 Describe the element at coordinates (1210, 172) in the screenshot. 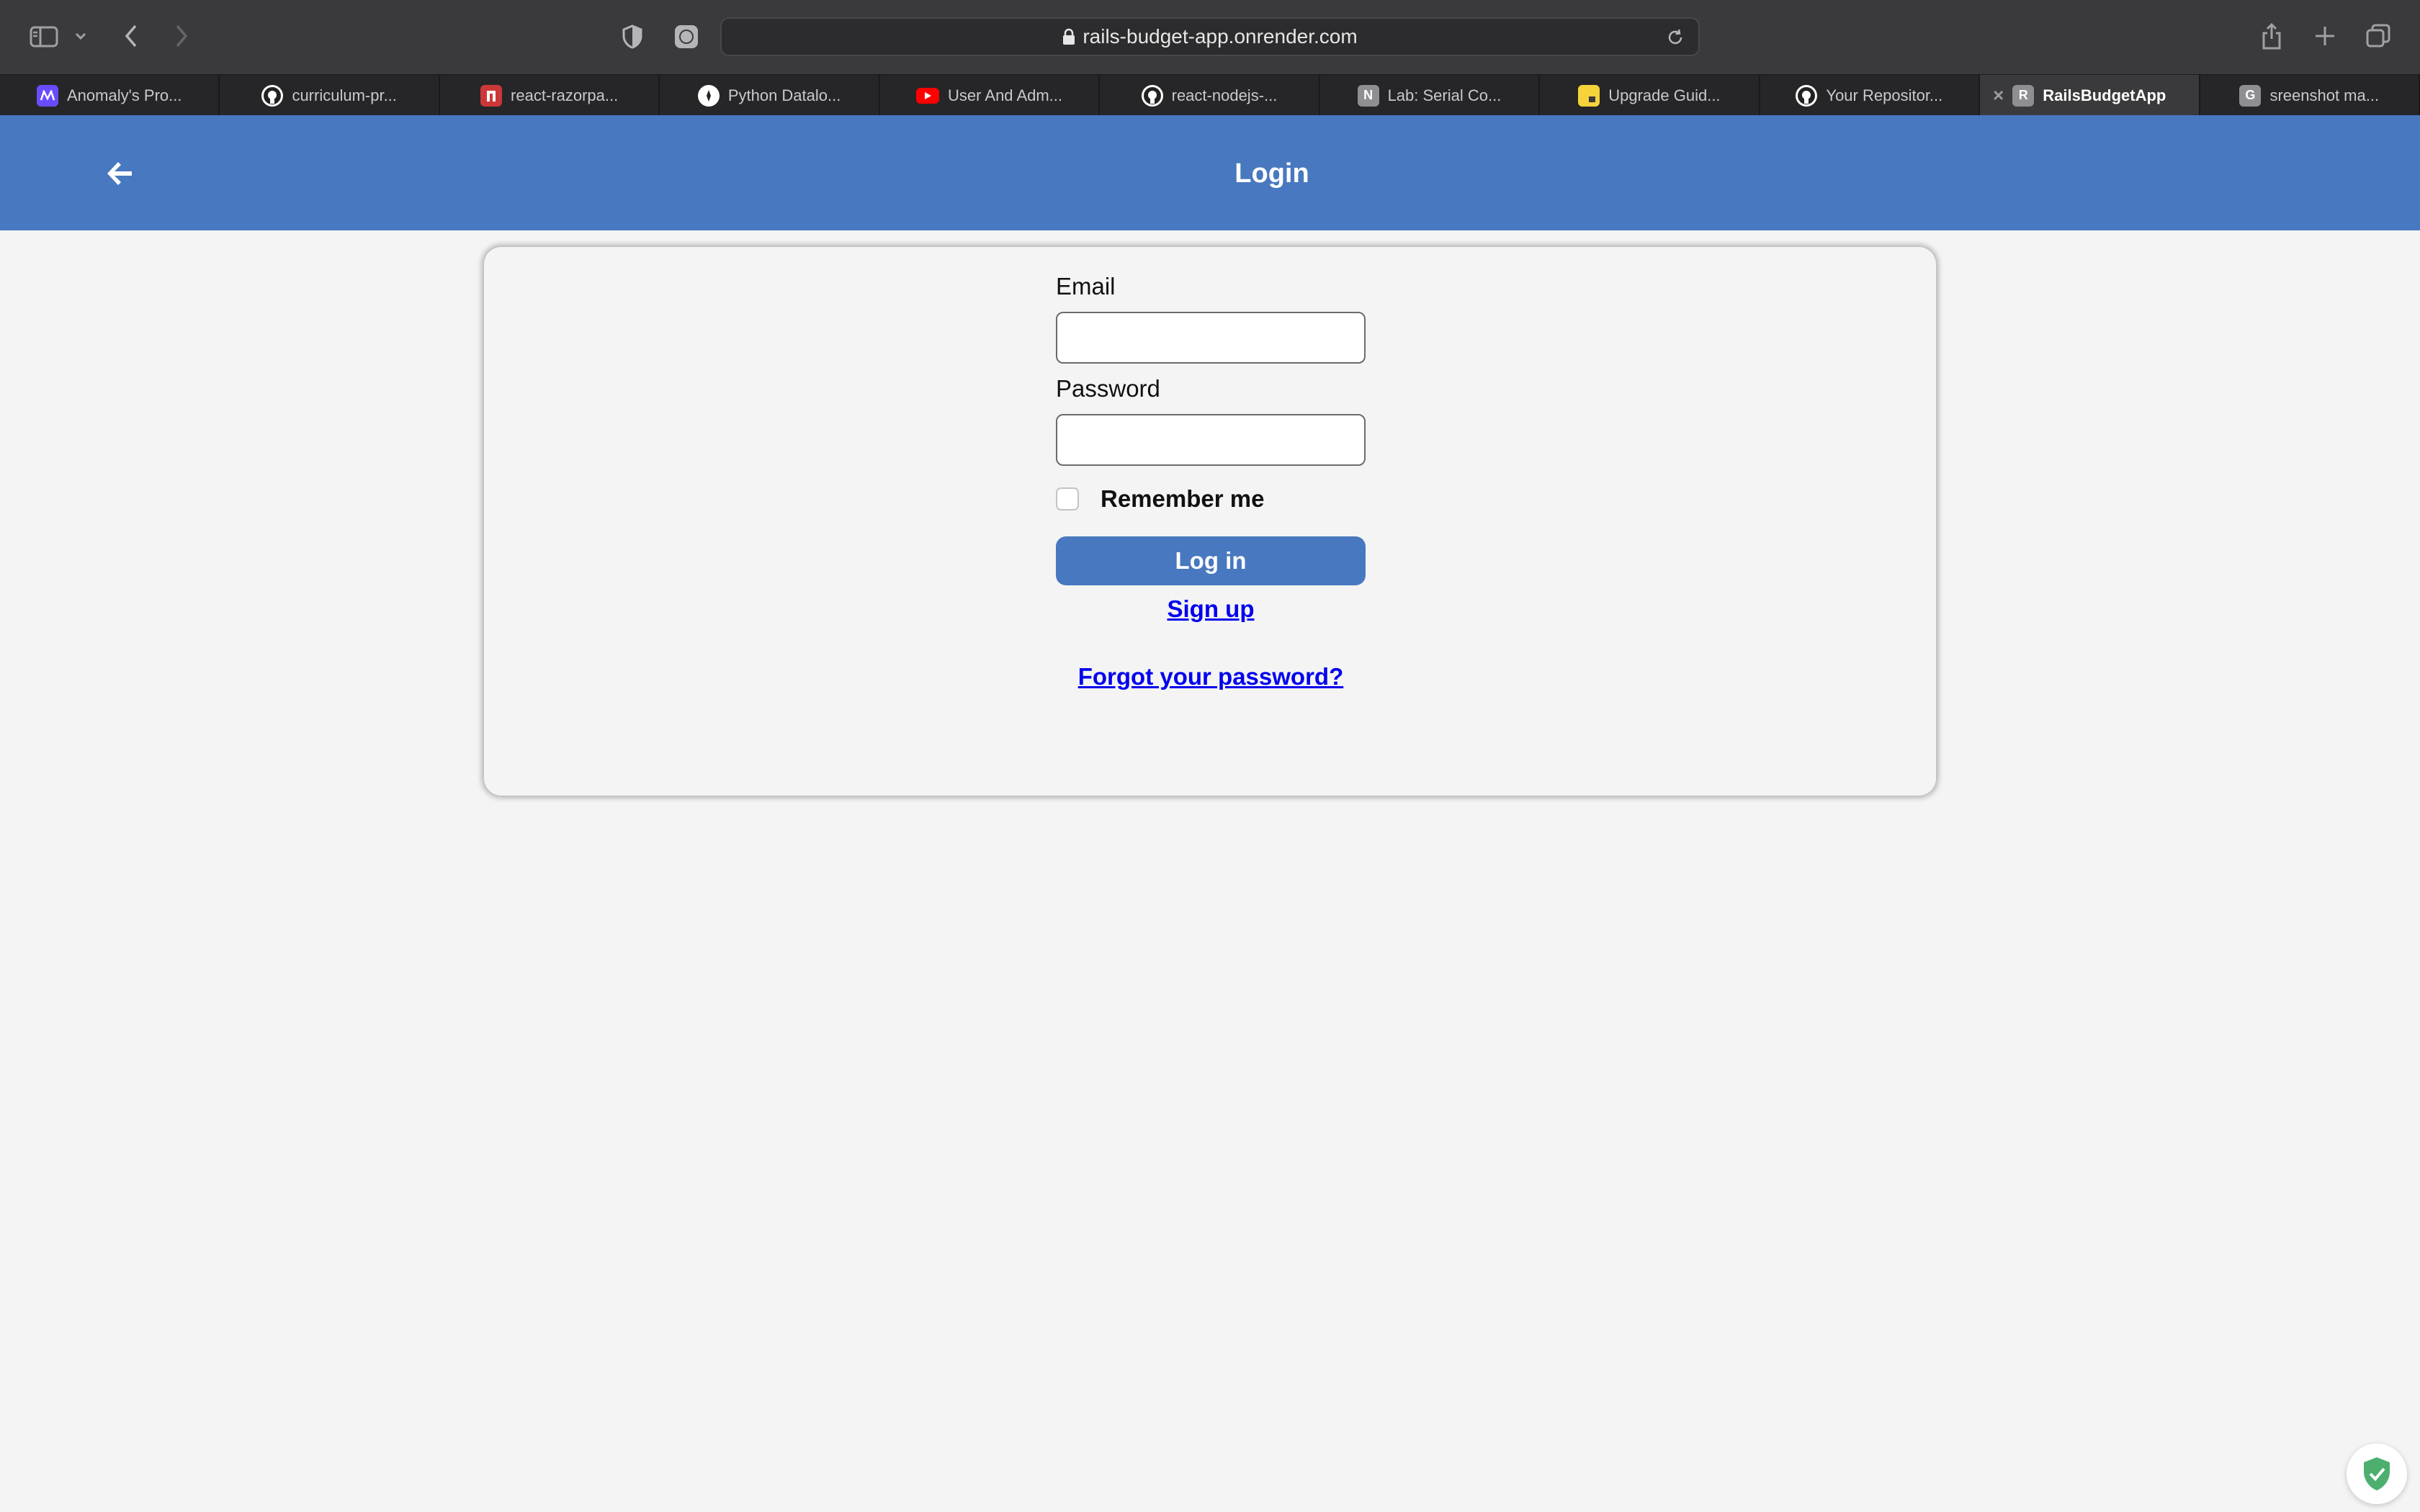

I see `app-header: Login` at that location.